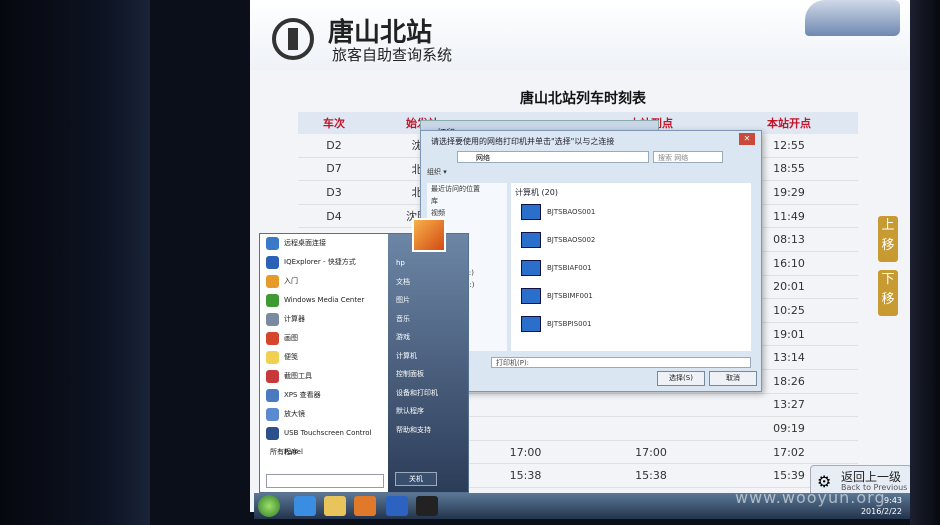 The image size is (940, 525). Describe the element at coordinates (631, 270) in the screenshot. I see `list-item: BJTSBIAF001` at that location.